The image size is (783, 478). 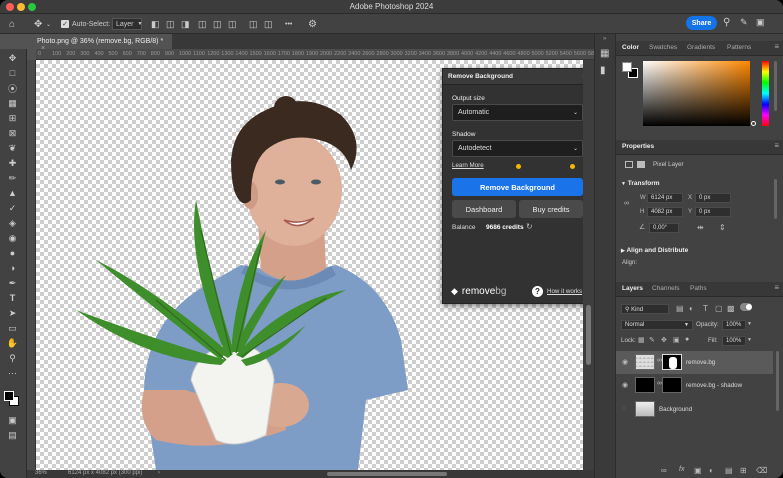 I want to click on x-field: 0 px, so click(x=713, y=198).